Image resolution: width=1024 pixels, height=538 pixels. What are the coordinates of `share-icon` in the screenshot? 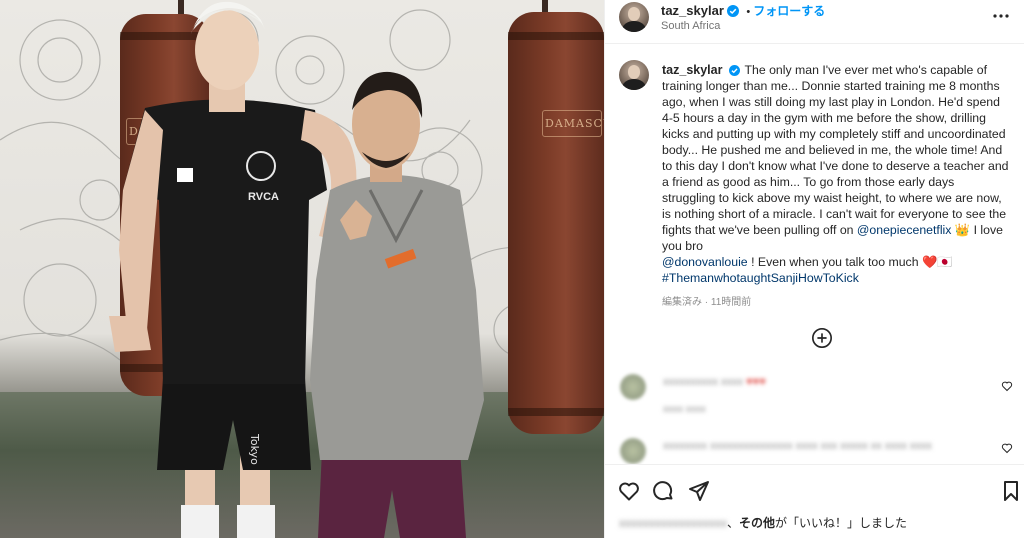 It's located at (699, 491).